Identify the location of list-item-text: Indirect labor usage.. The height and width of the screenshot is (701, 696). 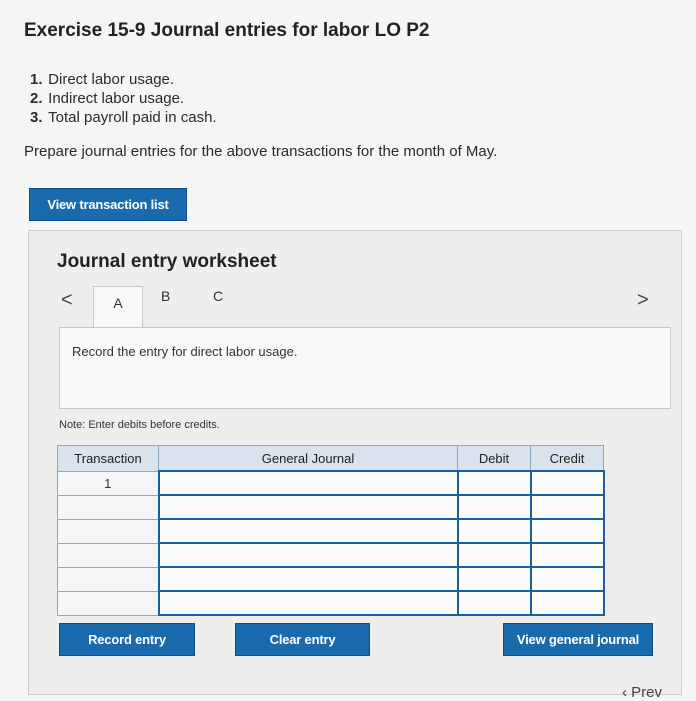
(116, 98).